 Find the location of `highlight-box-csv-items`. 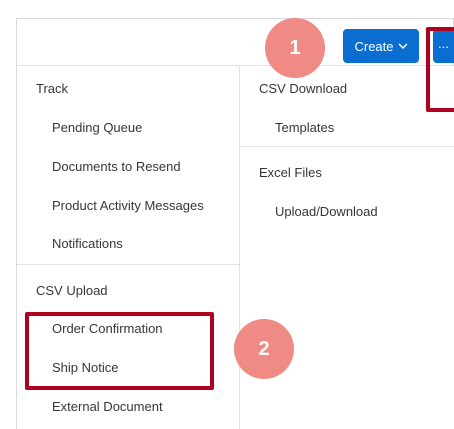

highlight-box-csv-items is located at coordinates (119, 351).